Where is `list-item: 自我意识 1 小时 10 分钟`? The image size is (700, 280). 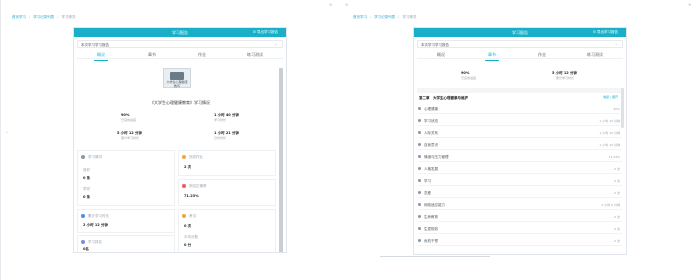 list-item: 自我意识 1 小时 10 分钟 is located at coordinates (520, 145).